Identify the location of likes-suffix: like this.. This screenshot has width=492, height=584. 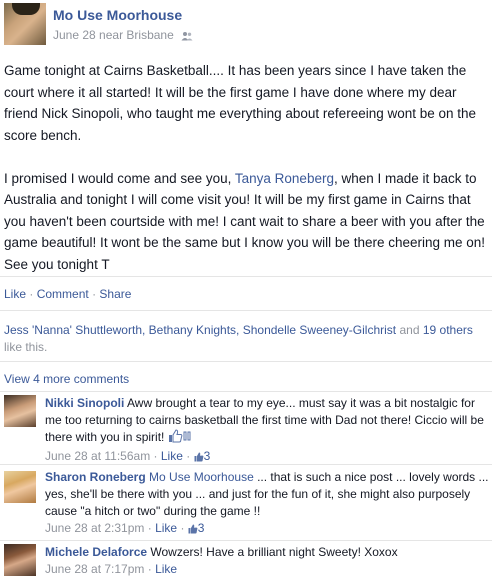
(26, 347).